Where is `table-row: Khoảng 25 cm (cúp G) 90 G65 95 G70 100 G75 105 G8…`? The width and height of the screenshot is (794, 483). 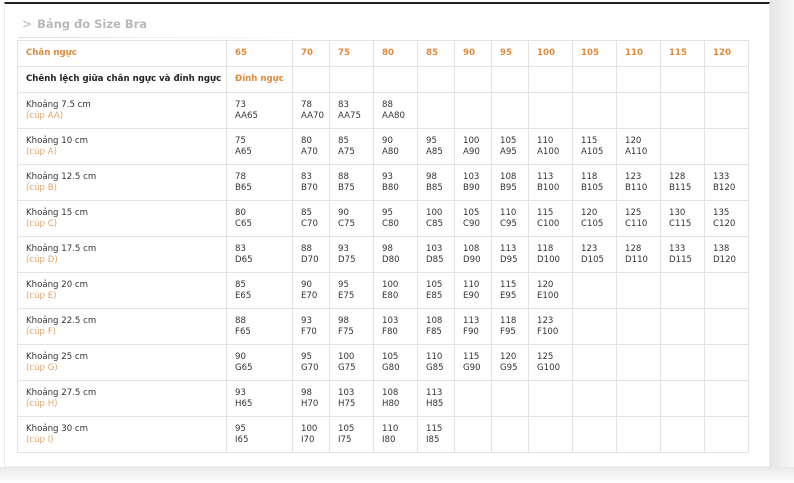 table-row: Khoảng 25 cm (cúp G) 90 G65 95 G70 100 G75 105 G8… is located at coordinates (383, 362).